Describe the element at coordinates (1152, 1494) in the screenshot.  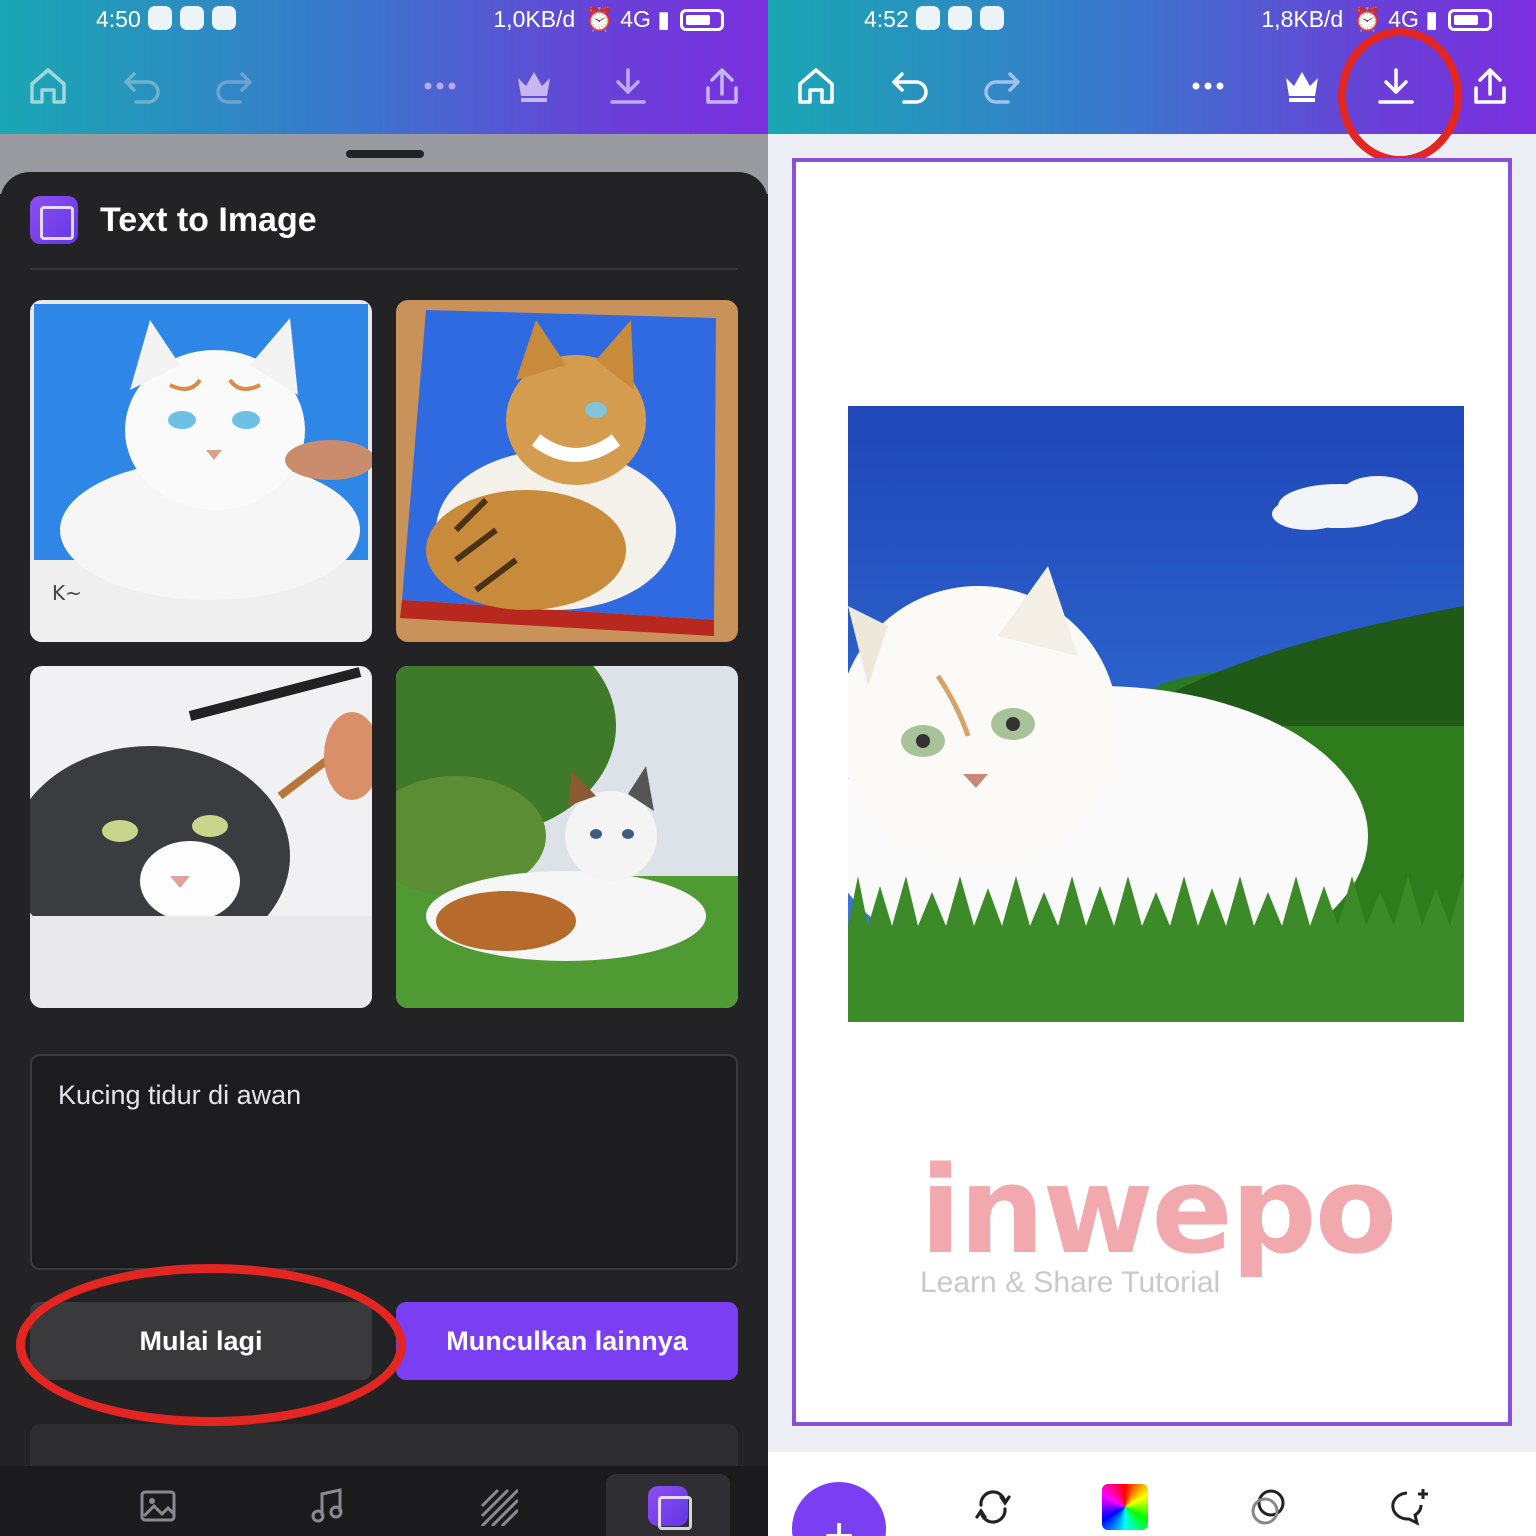
I see `bottom-toolbar: +` at that location.